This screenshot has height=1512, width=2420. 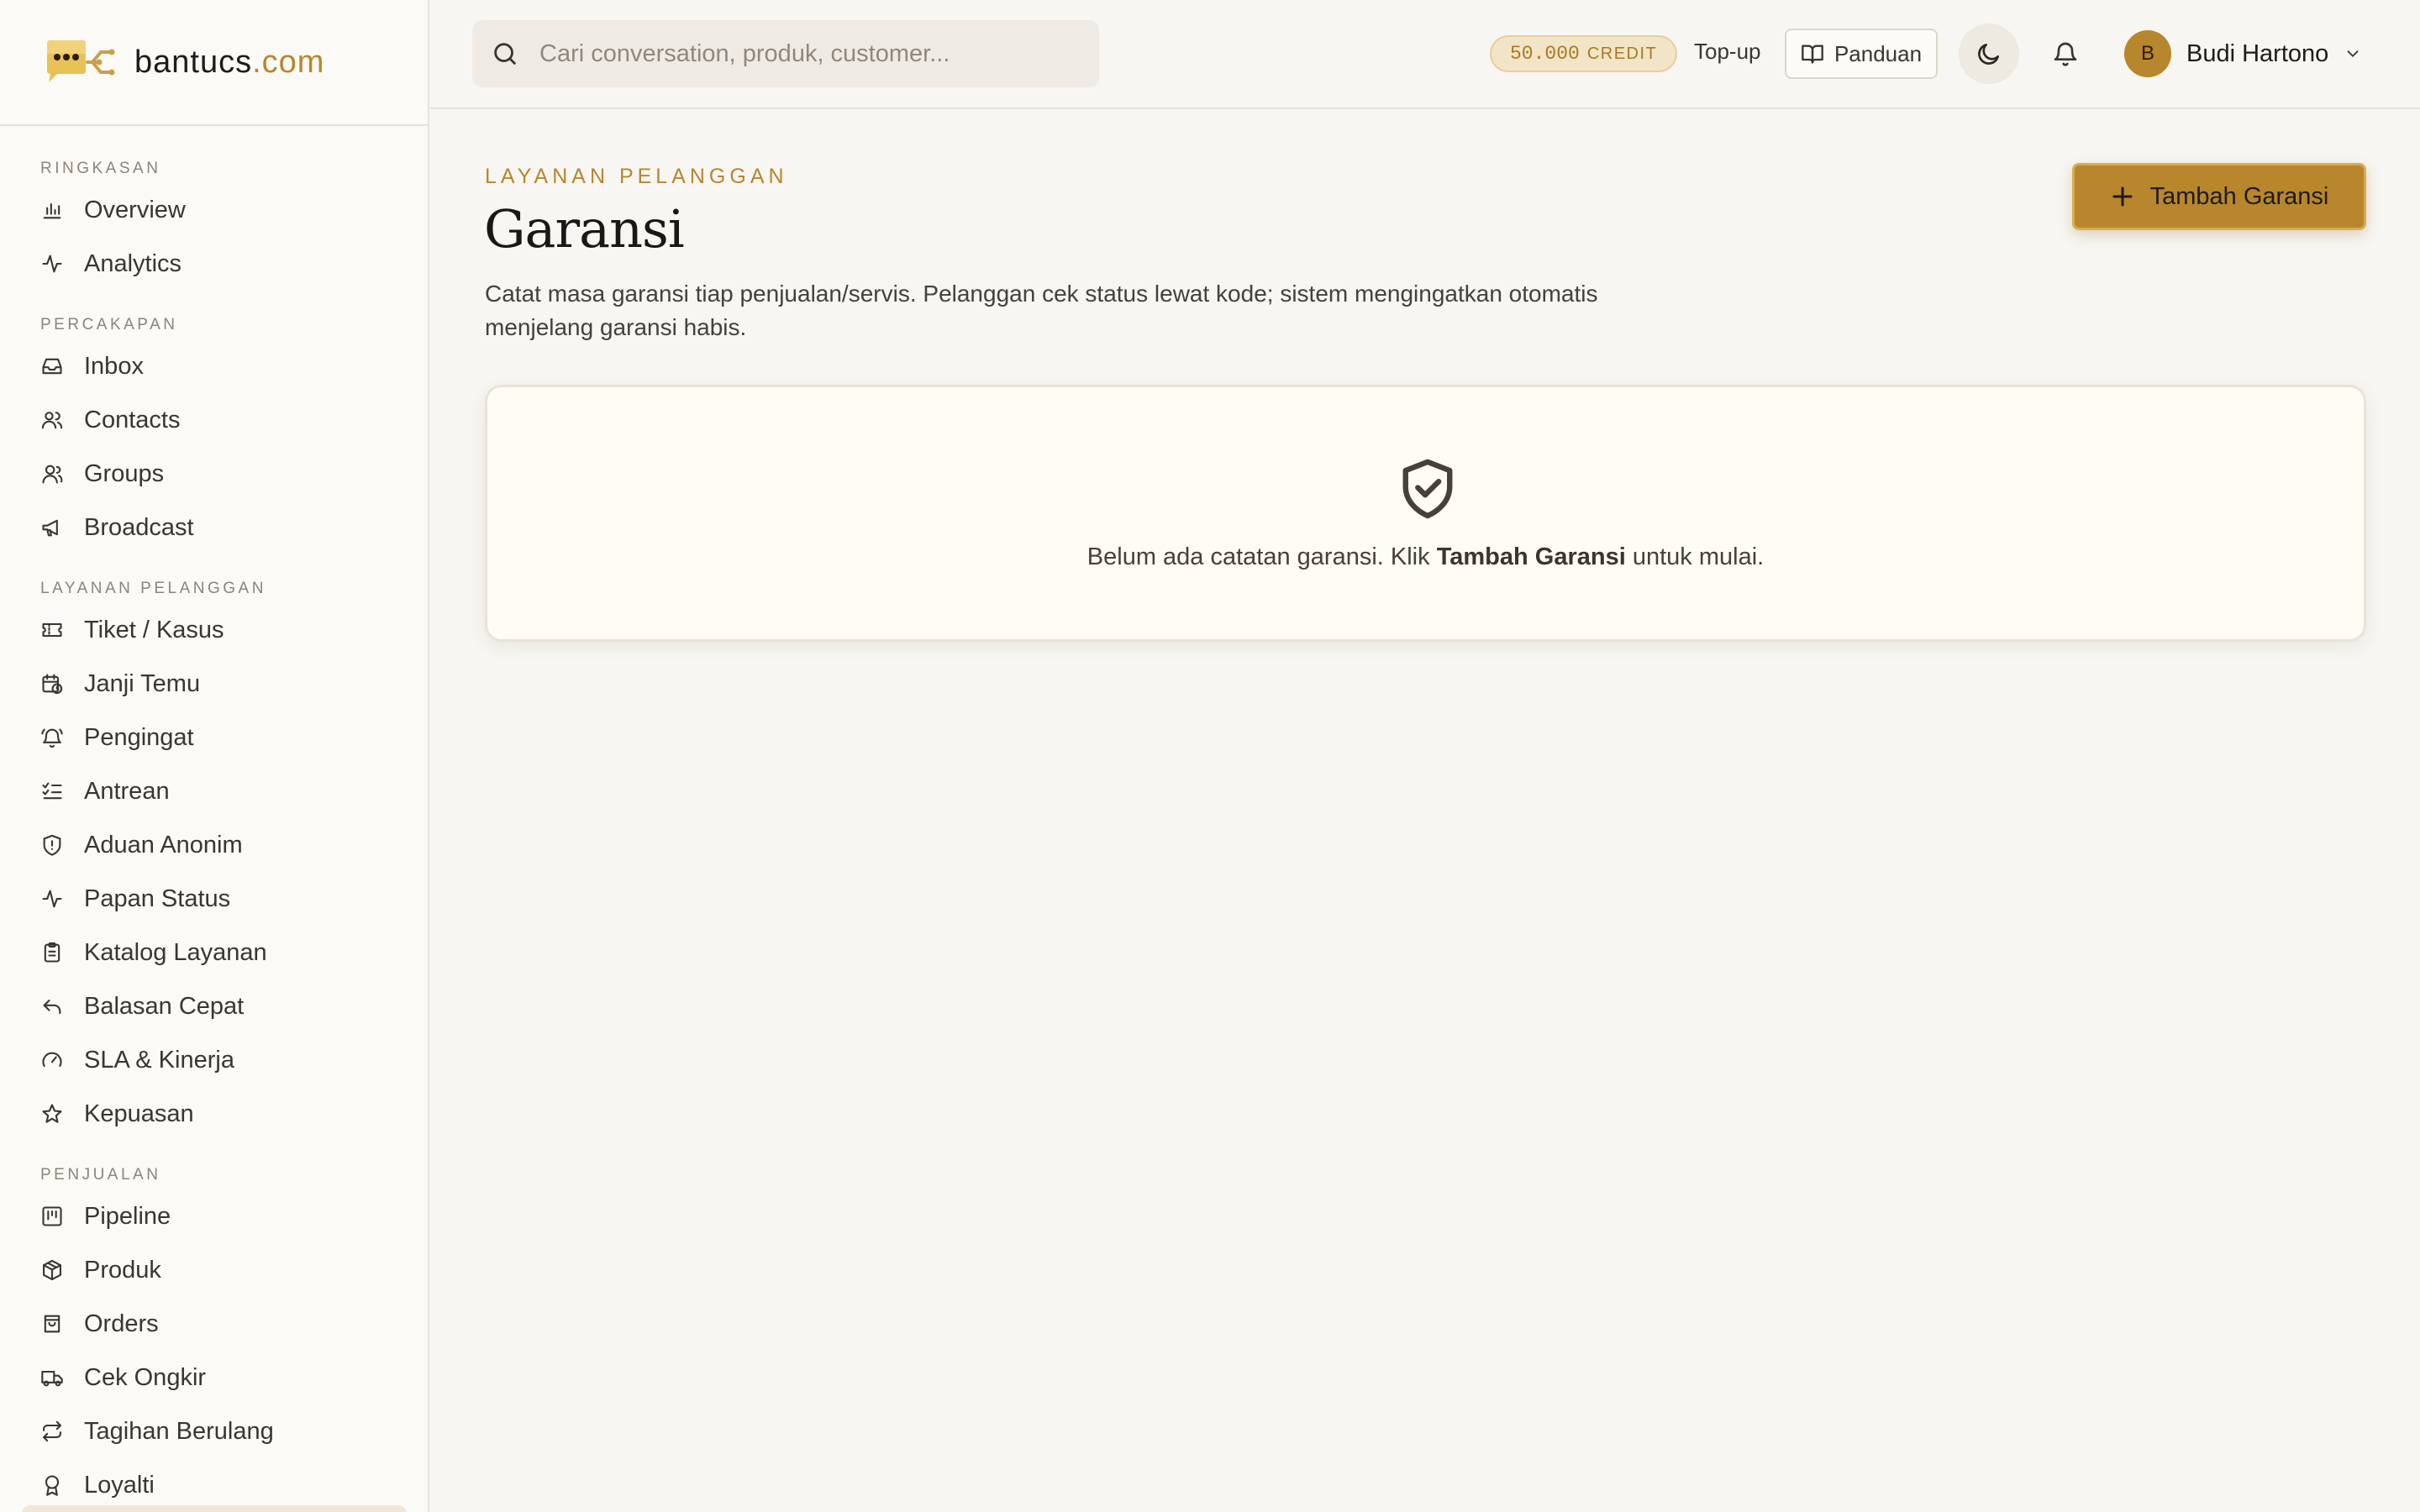 What do you see at coordinates (214, 527) in the screenshot?
I see `sidebar-item-broadcast: Broadcast` at bounding box center [214, 527].